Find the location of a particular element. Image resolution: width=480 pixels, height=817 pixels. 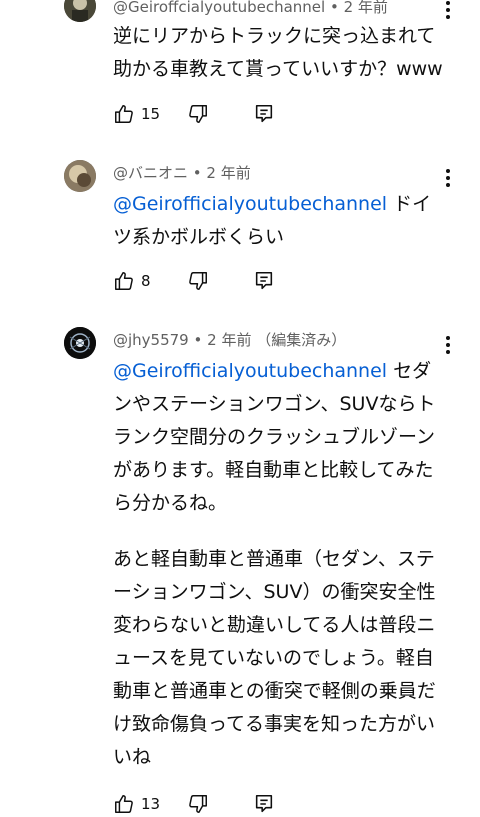

comment-actions: 13 is located at coordinates (213, 805).